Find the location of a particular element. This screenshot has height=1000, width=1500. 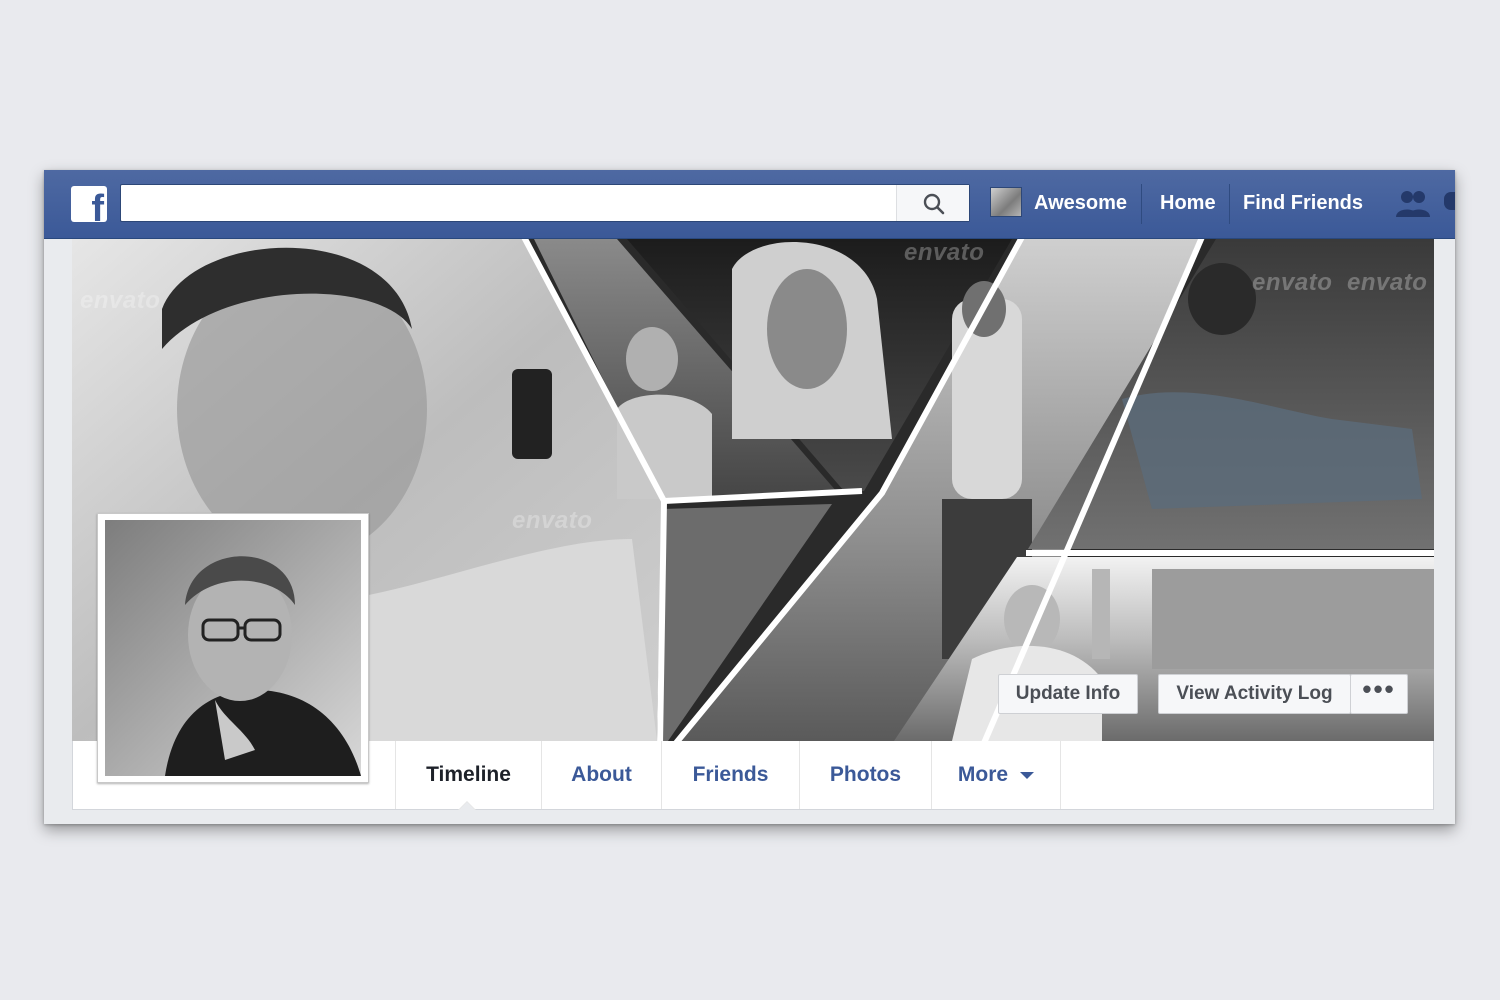

tab-more: More is located at coordinates (996, 775).